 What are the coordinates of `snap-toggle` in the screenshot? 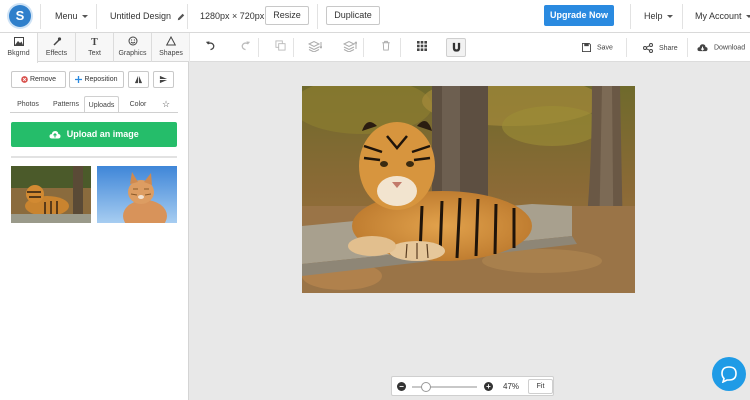 It's located at (456, 47).